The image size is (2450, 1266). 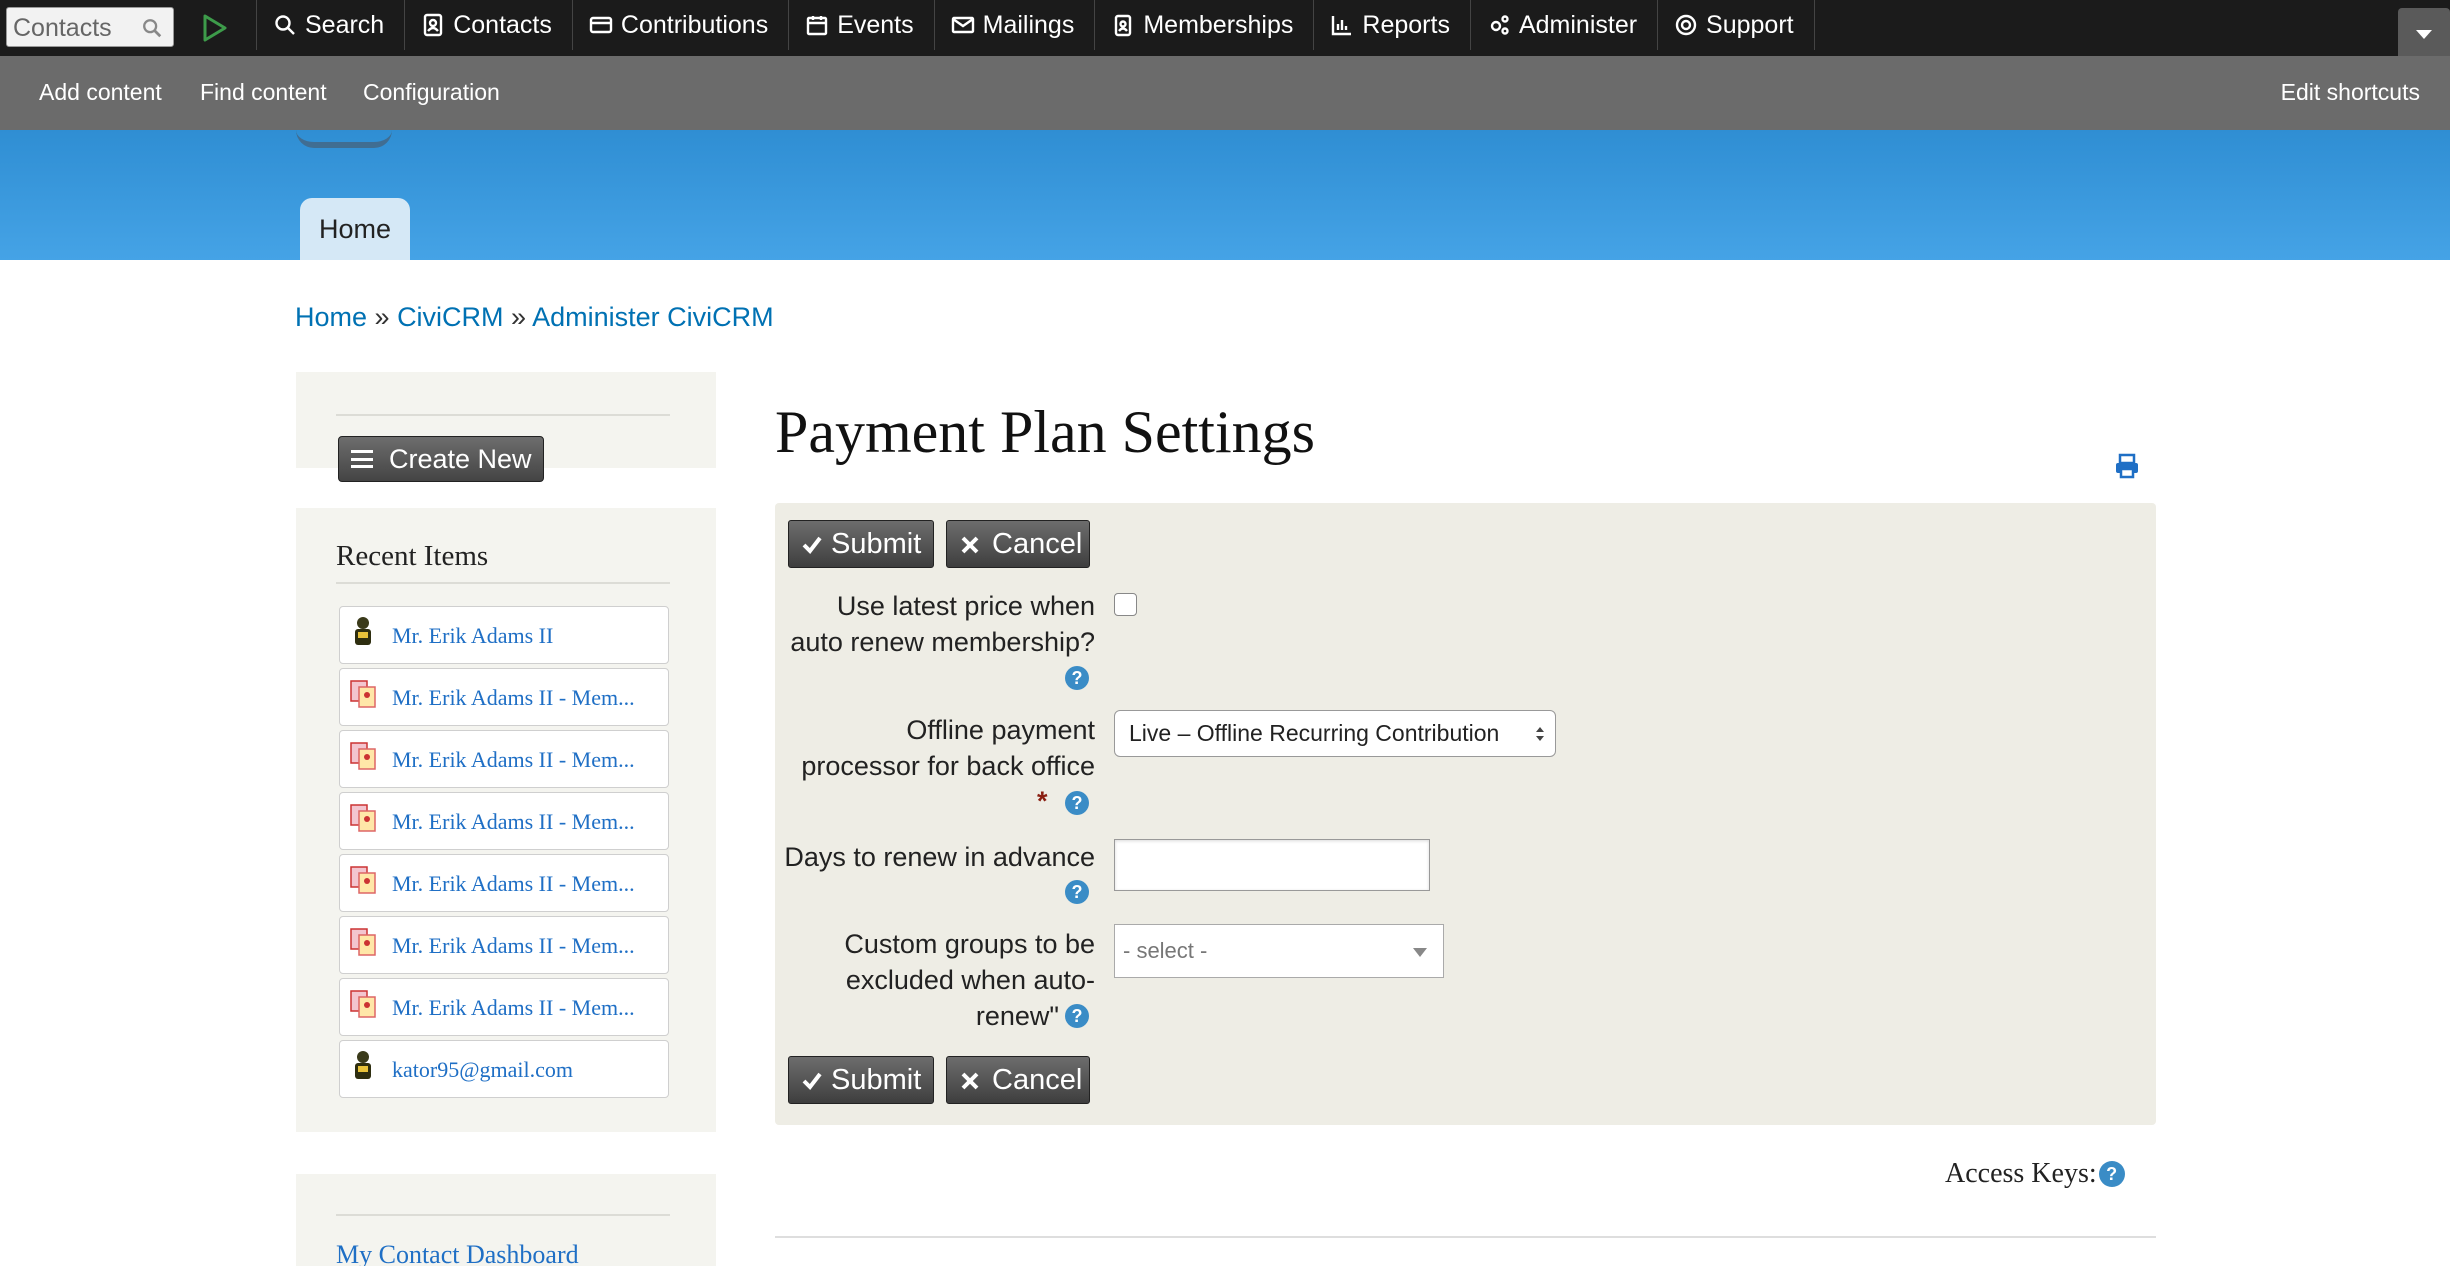 I want to click on menu-contributions-label: Contributions, so click(x=694, y=24).